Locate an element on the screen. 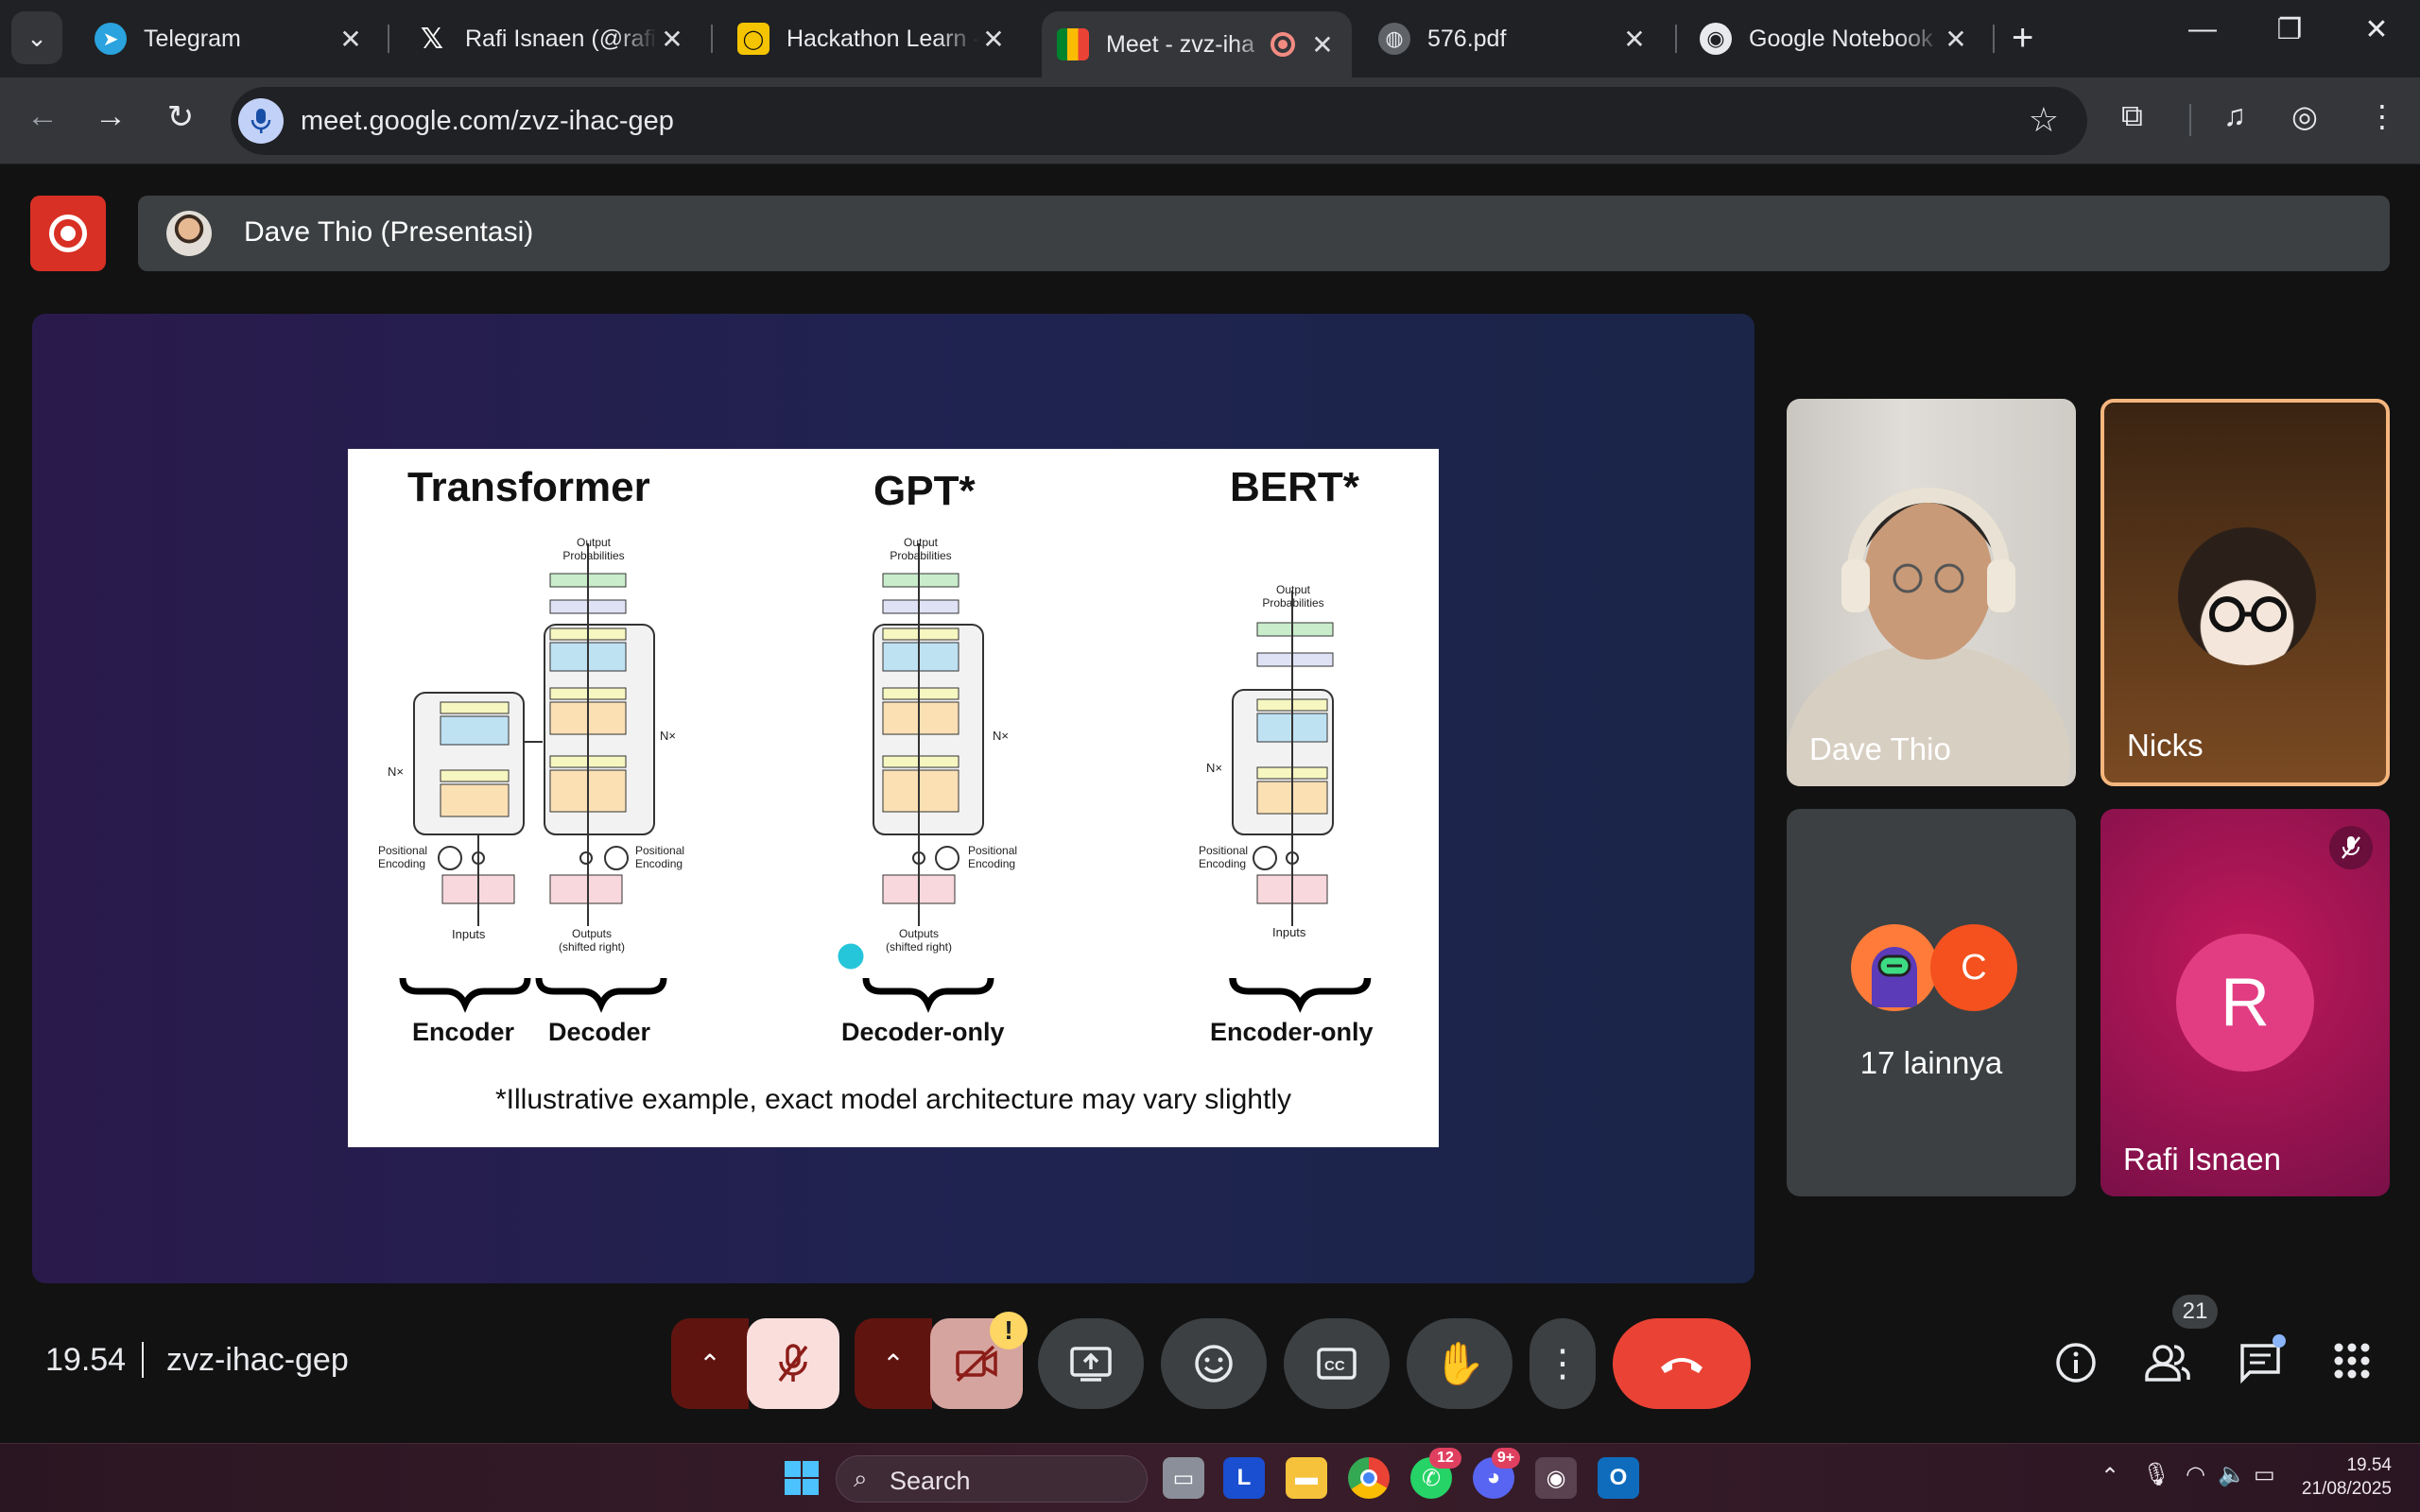 The height and width of the screenshot is (1512, 2420). bookmark-star-icon: ☆ is located at coordinates (2044, 120).